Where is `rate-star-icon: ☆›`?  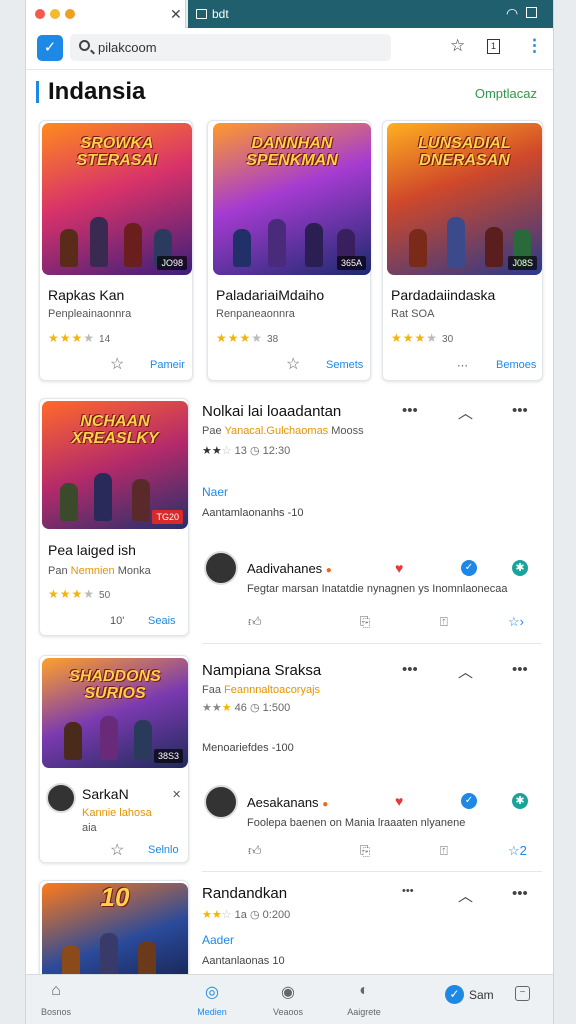
rate-star-icon: ☆› is located at coordinates (516, 622).